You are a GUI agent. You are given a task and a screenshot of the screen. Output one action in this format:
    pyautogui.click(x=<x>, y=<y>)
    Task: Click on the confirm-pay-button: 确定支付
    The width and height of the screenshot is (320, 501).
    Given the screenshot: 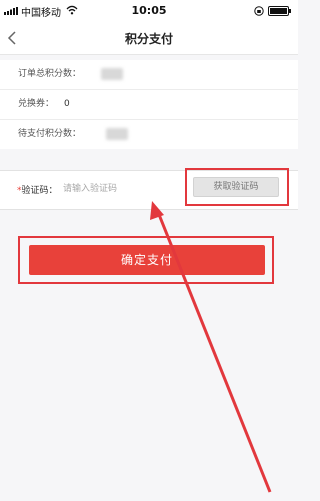 What is the action you would take?
    pyautogui.click(x=147, y=260)
    